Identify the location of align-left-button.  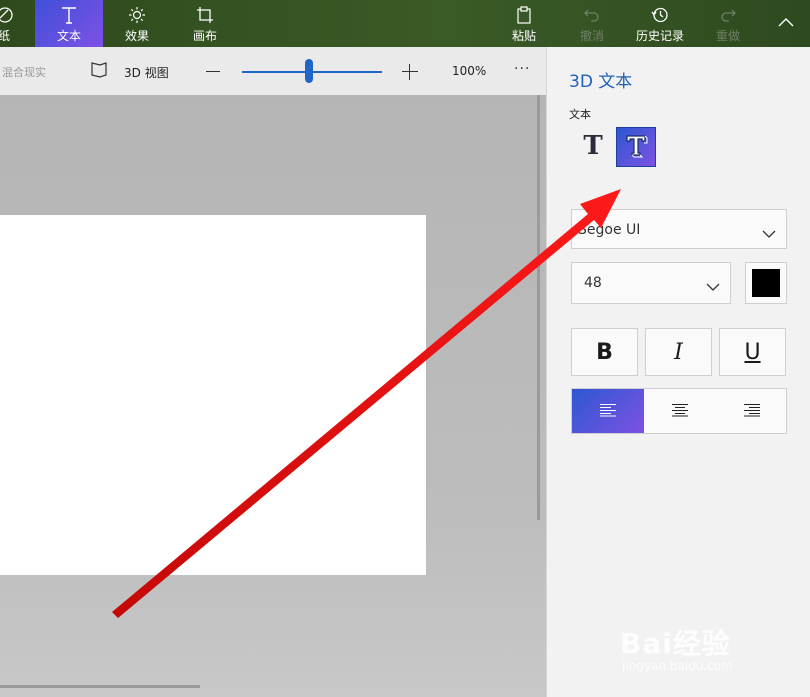
(608, 411).